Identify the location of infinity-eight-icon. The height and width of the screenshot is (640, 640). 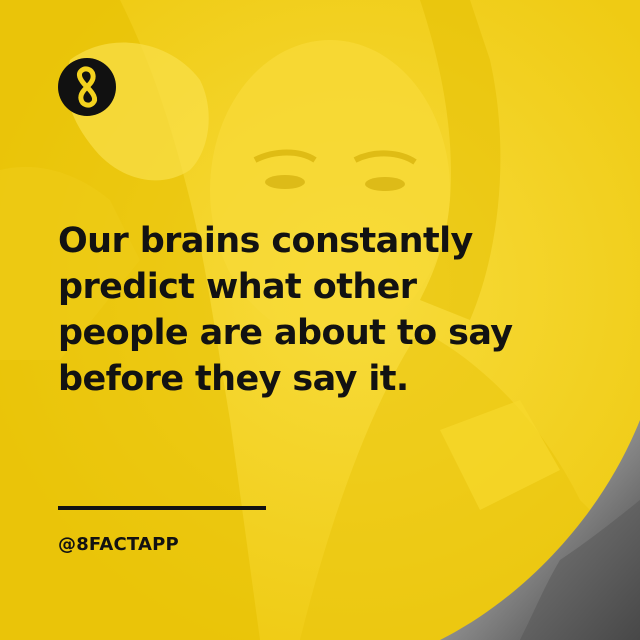
(87, 87).